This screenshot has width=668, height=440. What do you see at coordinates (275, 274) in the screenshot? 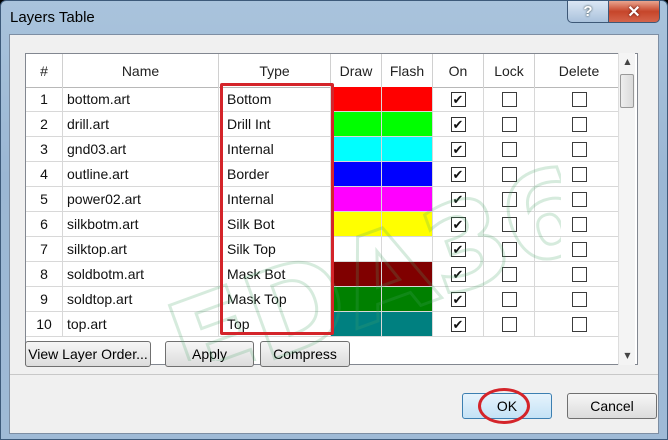
I see `layer-type: Mask Bot` at bounding box center [275, 274].